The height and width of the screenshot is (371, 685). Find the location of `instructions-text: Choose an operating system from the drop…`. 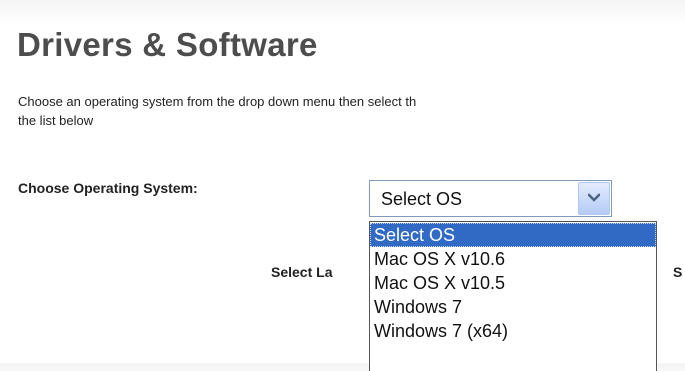

instructions-text: Choose an operating system from the drop… is located at coordinates (217, 111).